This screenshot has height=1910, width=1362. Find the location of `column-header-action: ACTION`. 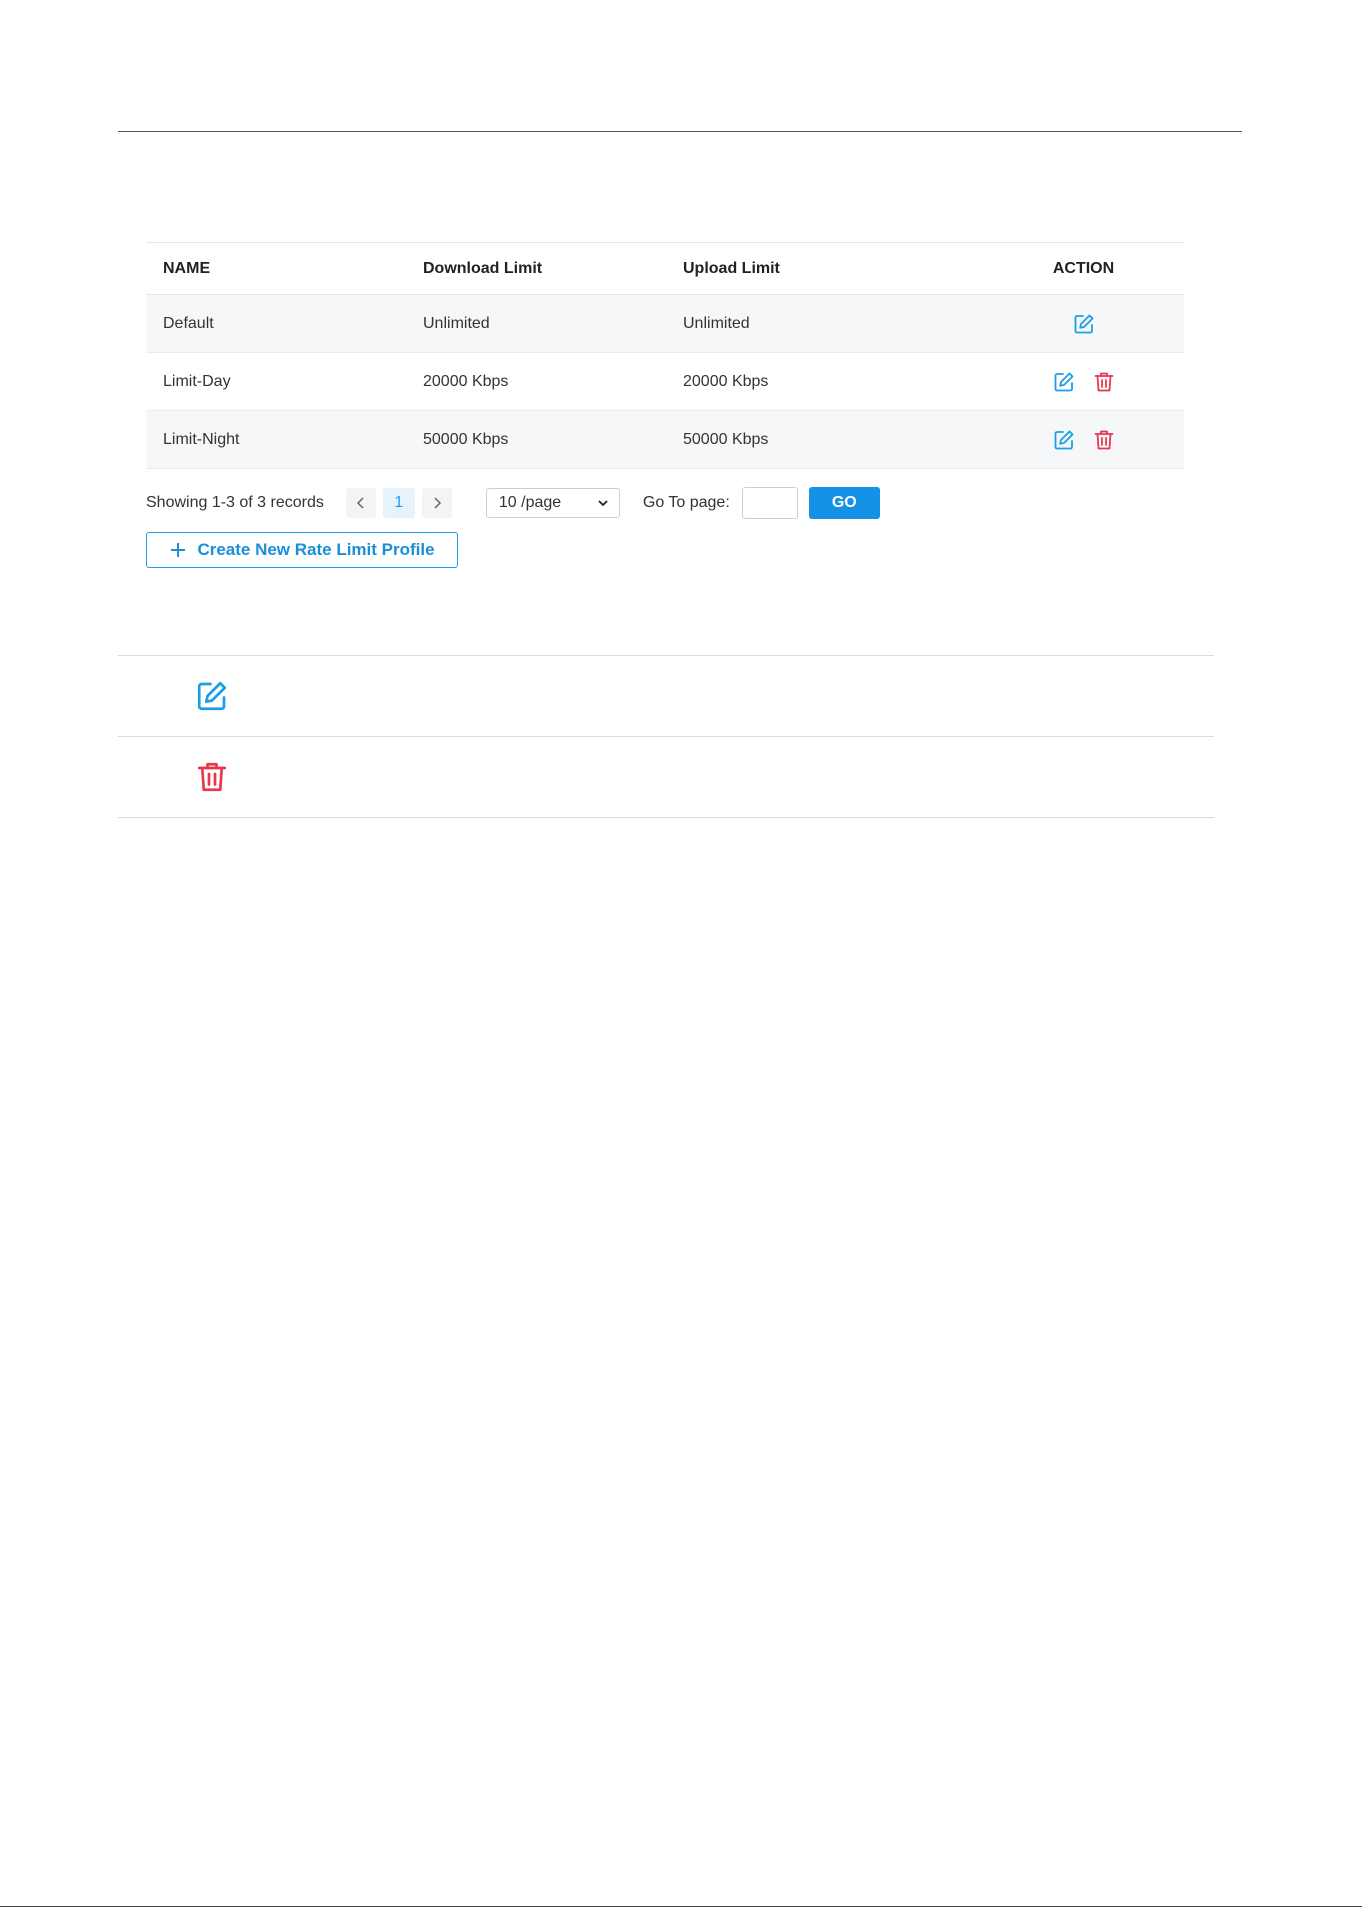

column-header-action: ACTION is located at coordinates (1083, 269).